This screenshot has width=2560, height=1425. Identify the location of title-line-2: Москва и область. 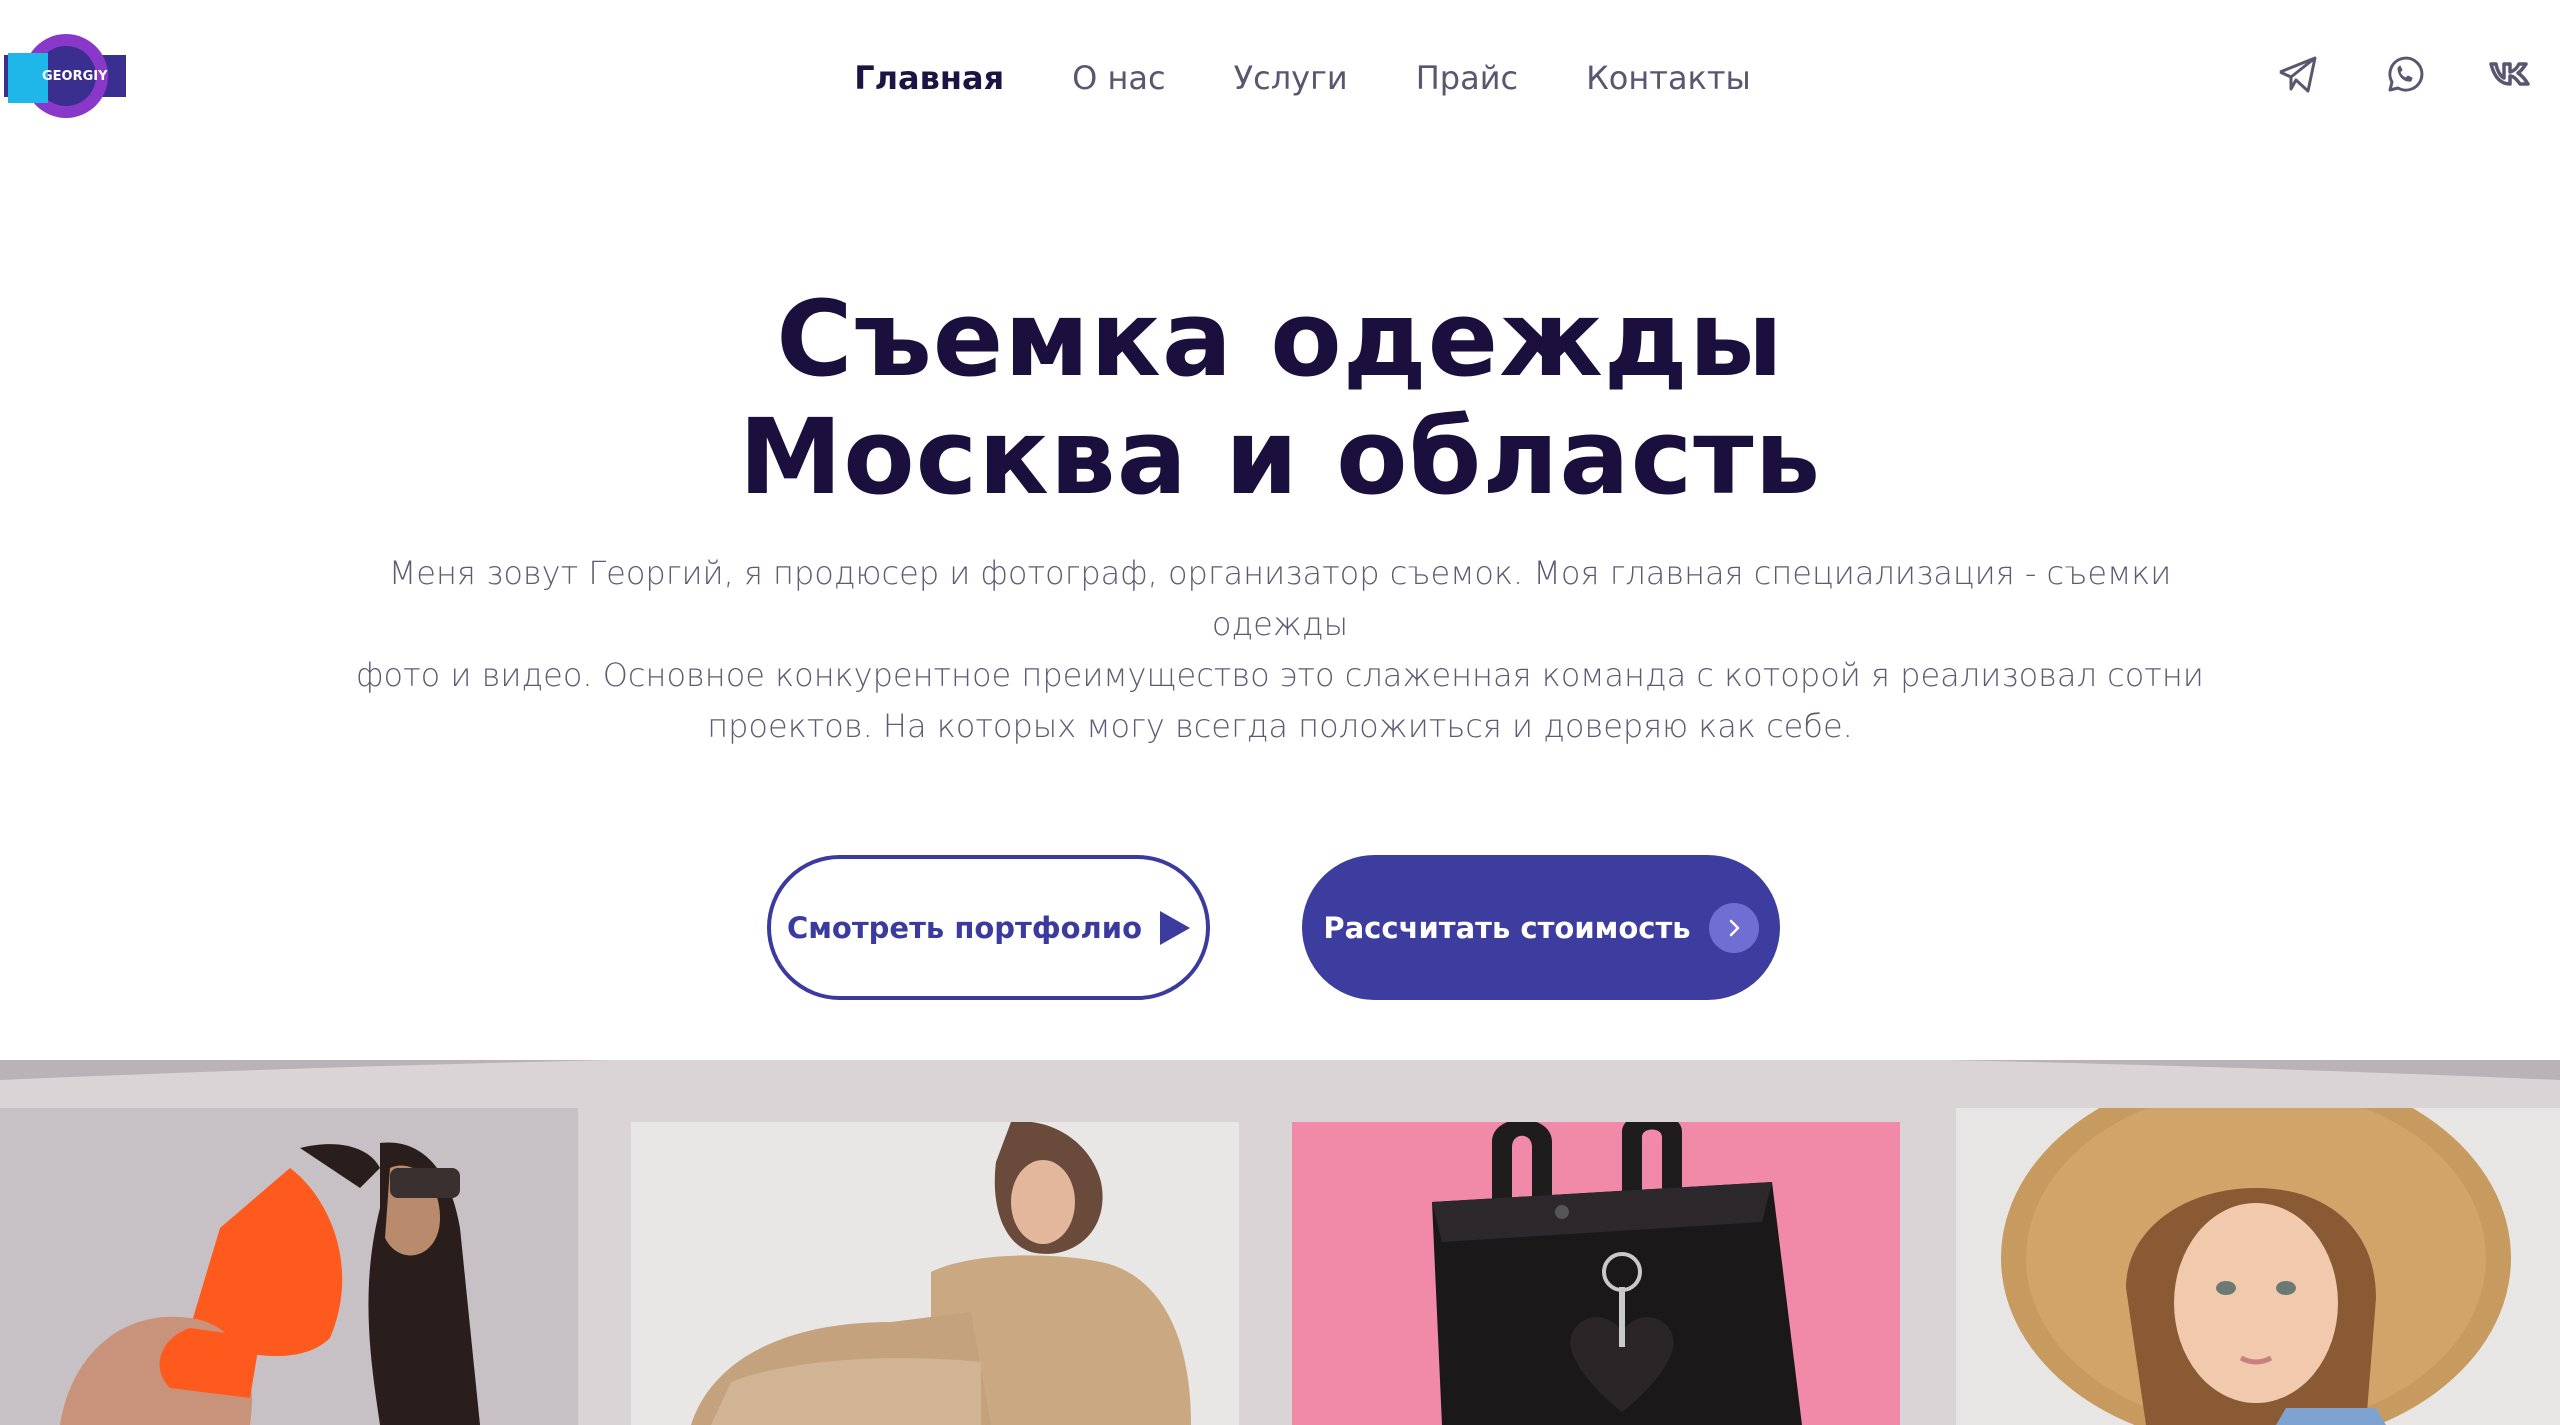
(1280, 457).